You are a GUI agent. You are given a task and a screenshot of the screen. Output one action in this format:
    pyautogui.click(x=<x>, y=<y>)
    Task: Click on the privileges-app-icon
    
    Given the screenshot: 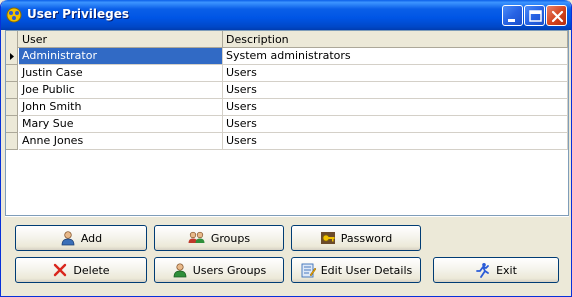 What is the action you would take?
    pyautogui.click(x=14, y=15)
    